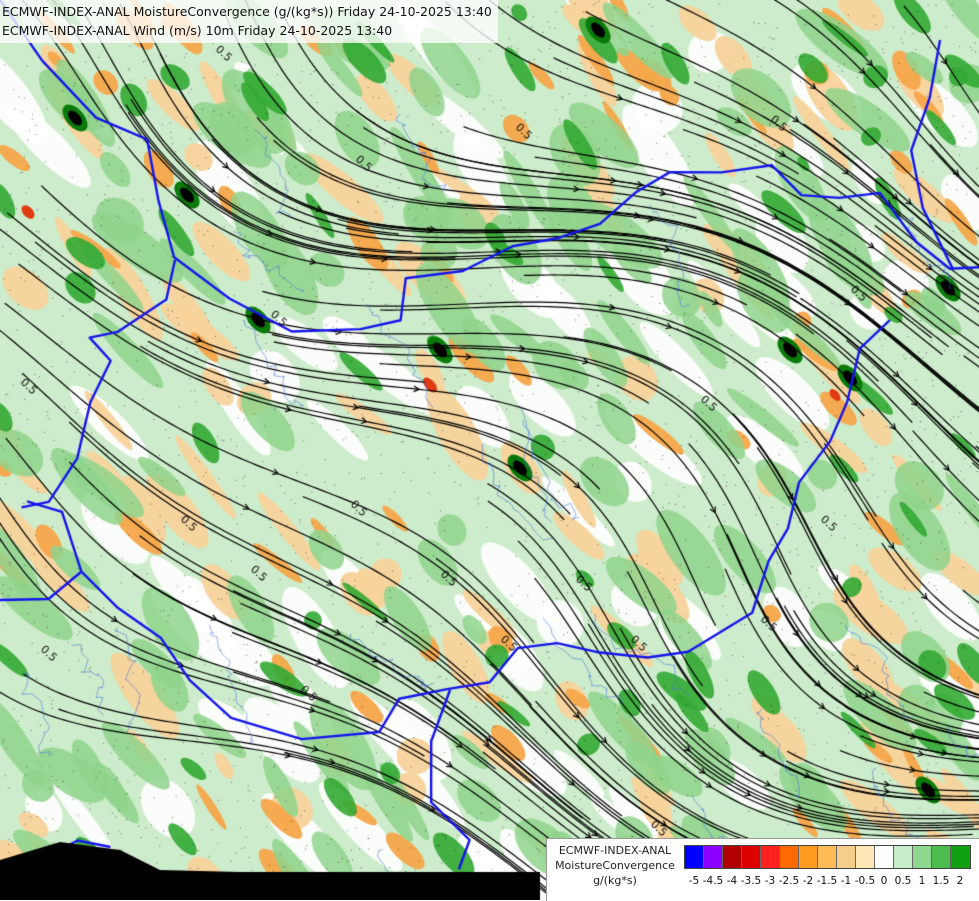  I want to click on legend-tick-label: -2, so click(808, 881).